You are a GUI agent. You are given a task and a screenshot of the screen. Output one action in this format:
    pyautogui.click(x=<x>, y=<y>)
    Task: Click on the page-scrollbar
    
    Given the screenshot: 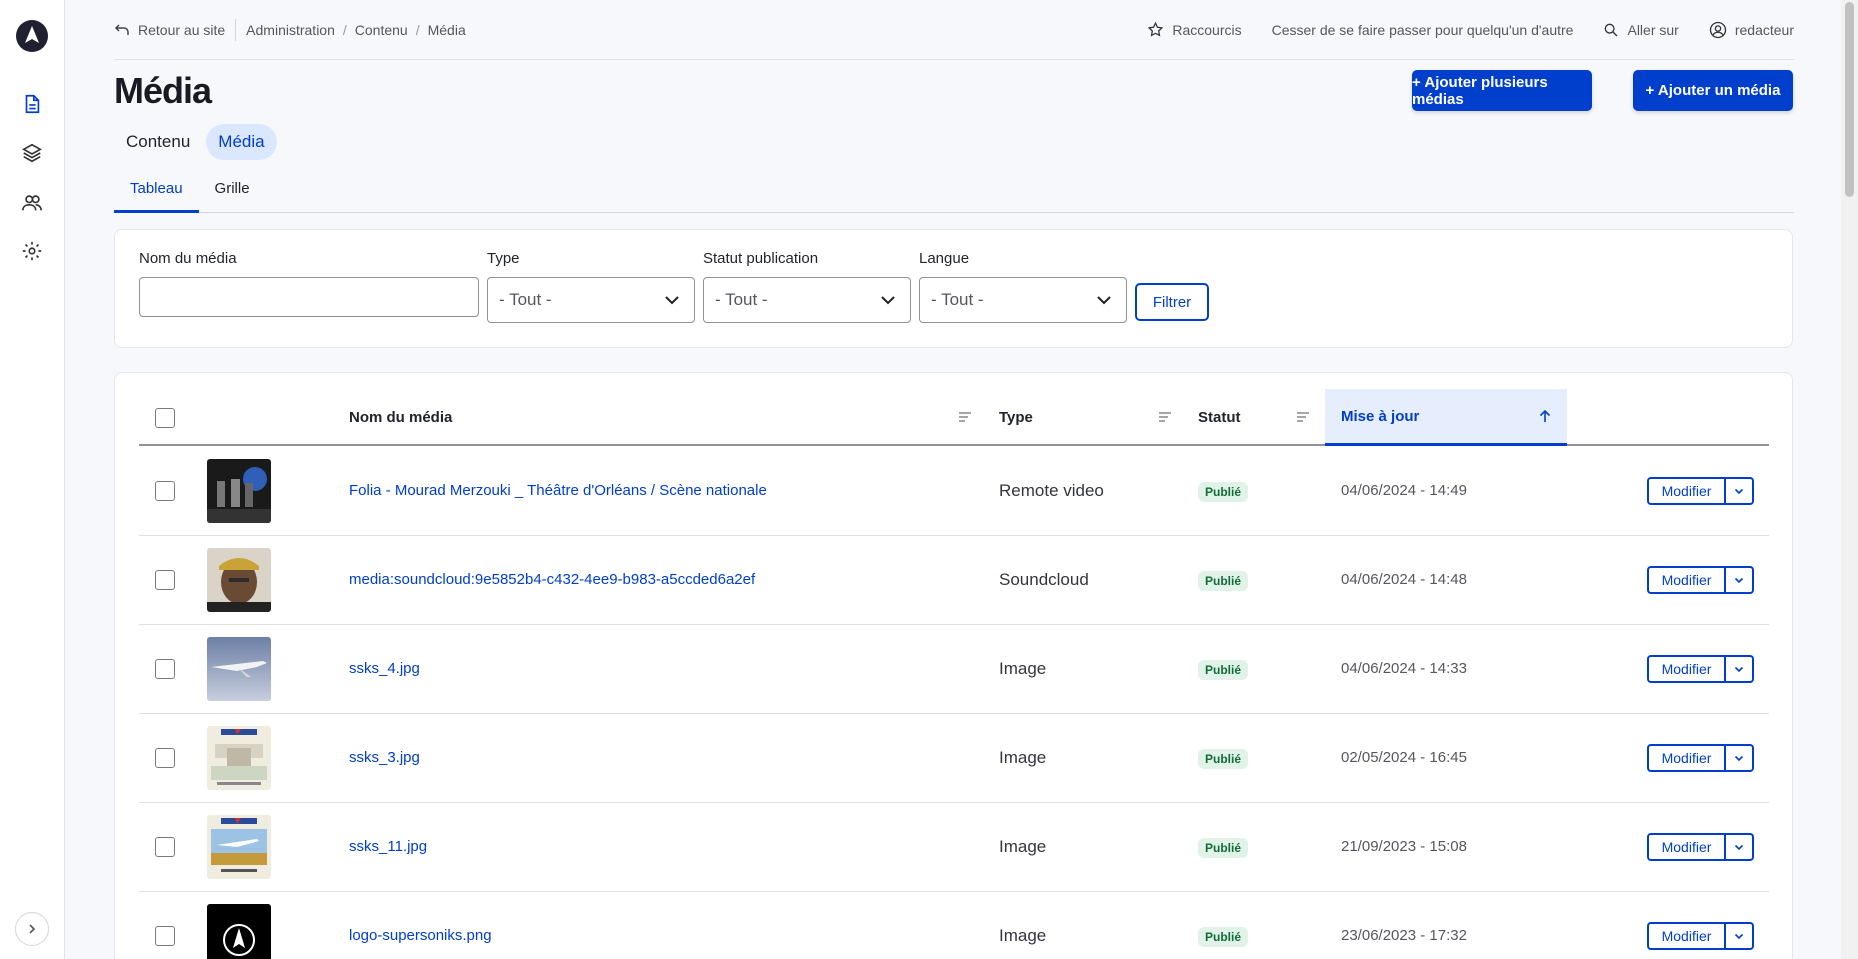 What is the action you would take?
    pyautogui.click(x=1849, y=479)
    